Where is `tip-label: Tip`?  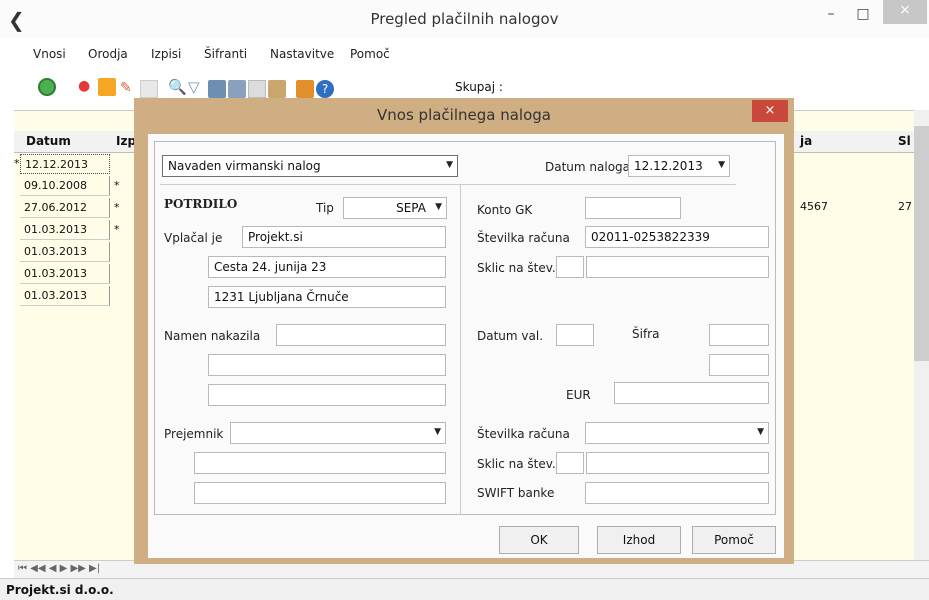 tip-label: Tip is located at coordinates (325, 208).